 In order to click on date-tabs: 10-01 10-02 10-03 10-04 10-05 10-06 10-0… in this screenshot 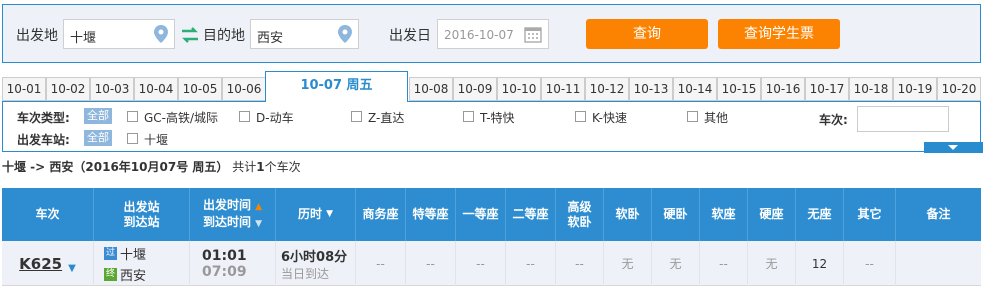, I will do `click(491, 87)`.